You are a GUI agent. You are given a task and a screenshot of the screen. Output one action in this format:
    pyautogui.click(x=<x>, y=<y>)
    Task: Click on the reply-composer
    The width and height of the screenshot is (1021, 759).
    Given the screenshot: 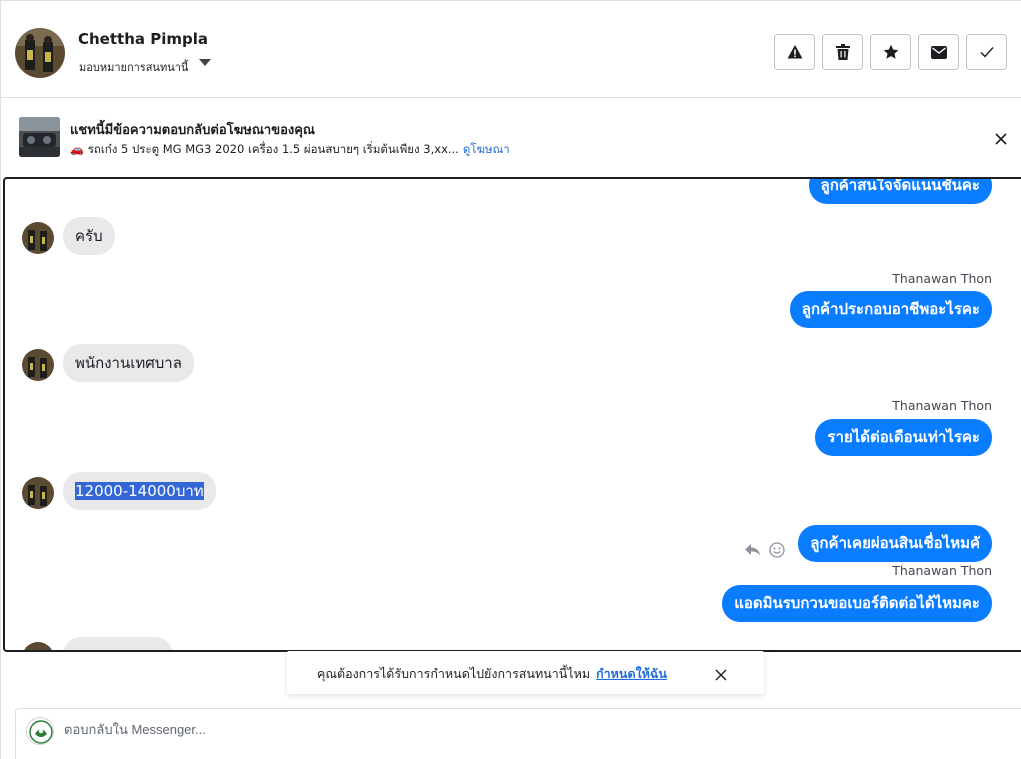 What is the action you would take?
    pyautogui.click(x=518, y=733)
    